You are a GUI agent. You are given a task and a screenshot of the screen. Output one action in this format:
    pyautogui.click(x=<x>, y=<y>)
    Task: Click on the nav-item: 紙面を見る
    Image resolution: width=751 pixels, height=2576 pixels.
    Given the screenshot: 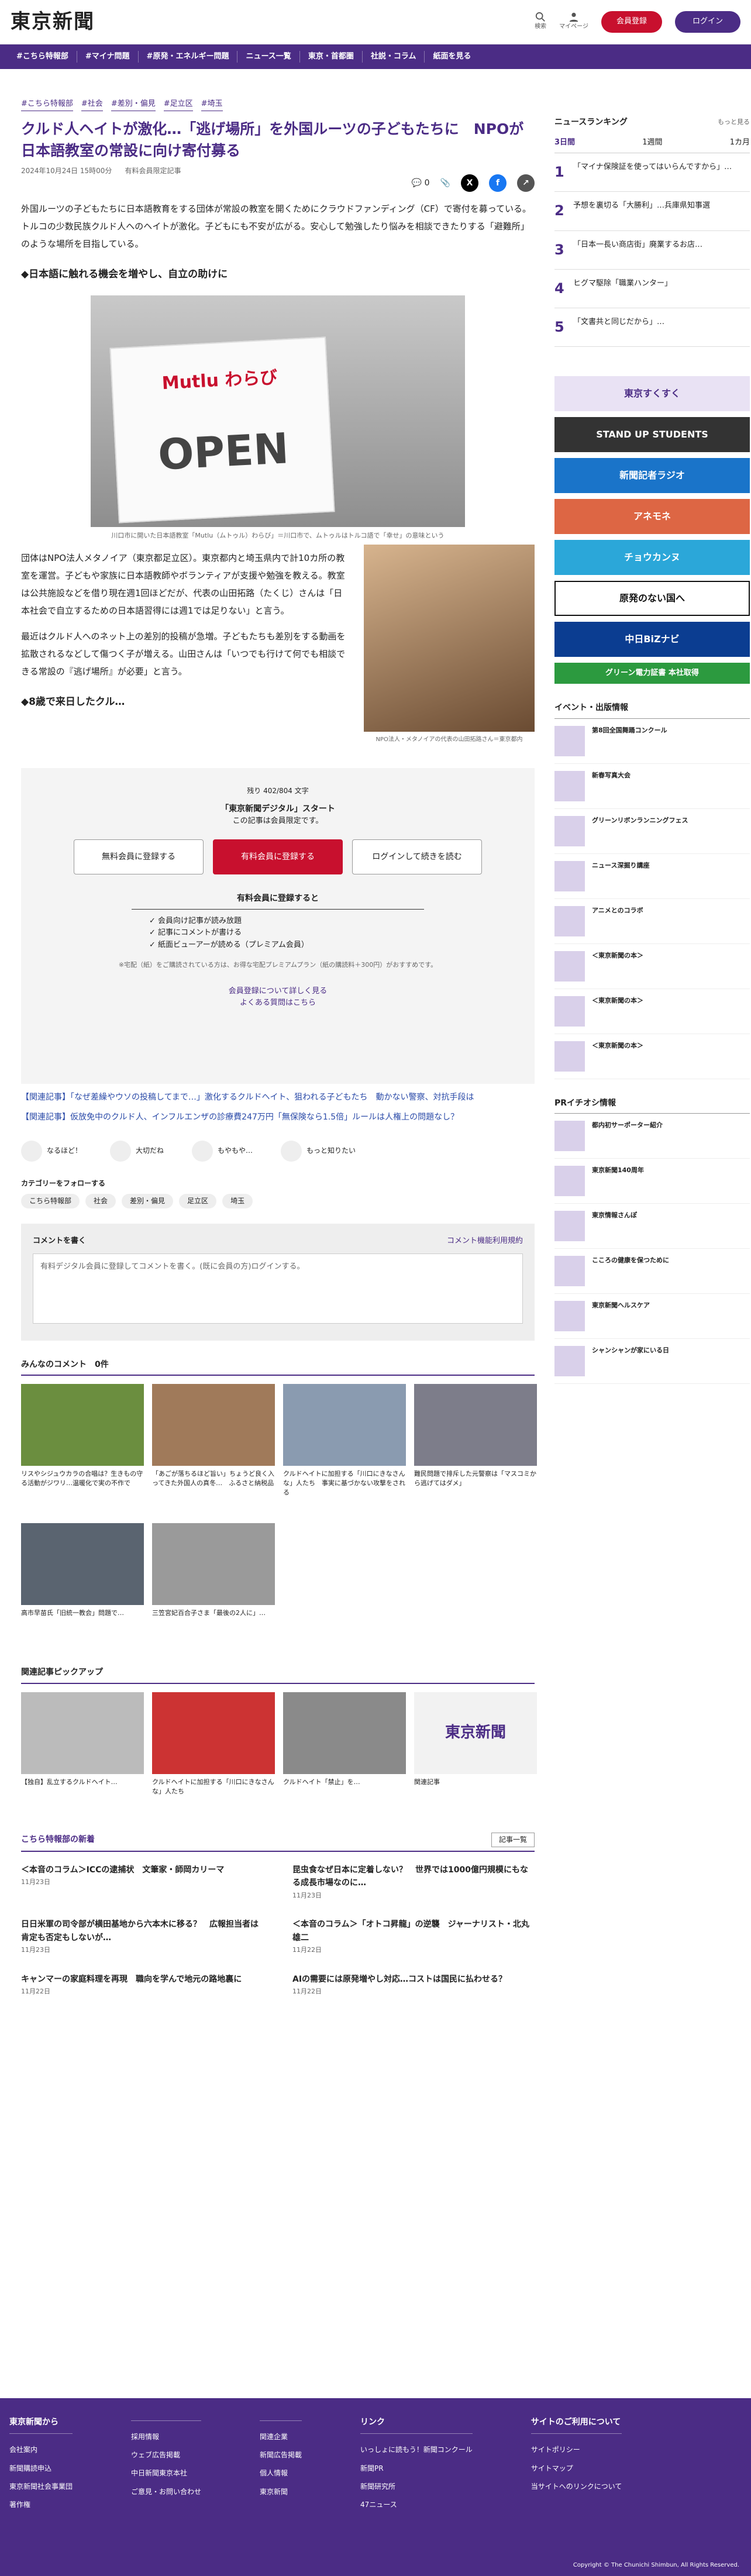 What is the action you would take?
    pyautogui.click(x=452, y=57)
    